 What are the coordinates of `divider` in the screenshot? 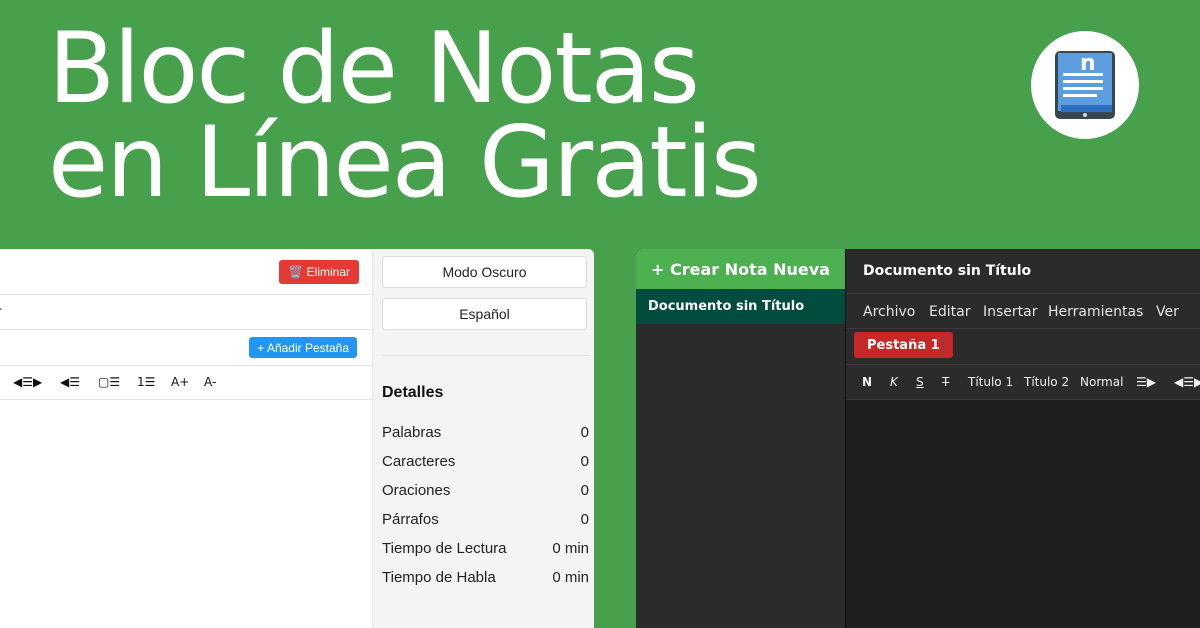 It's located at (485, 355).